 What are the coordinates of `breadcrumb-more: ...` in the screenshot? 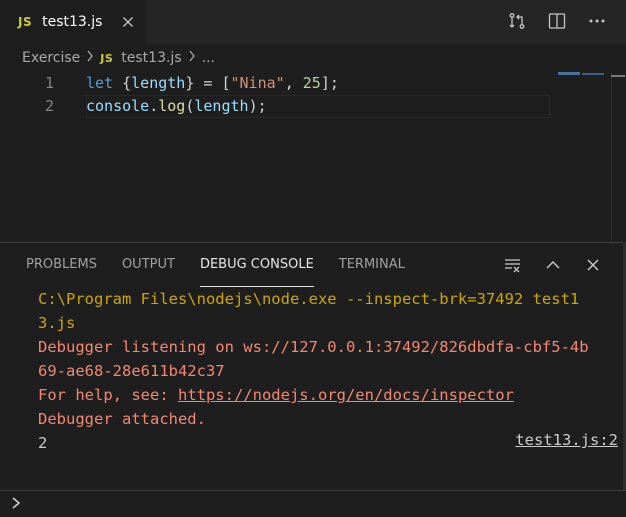 It's located at (208, 58).